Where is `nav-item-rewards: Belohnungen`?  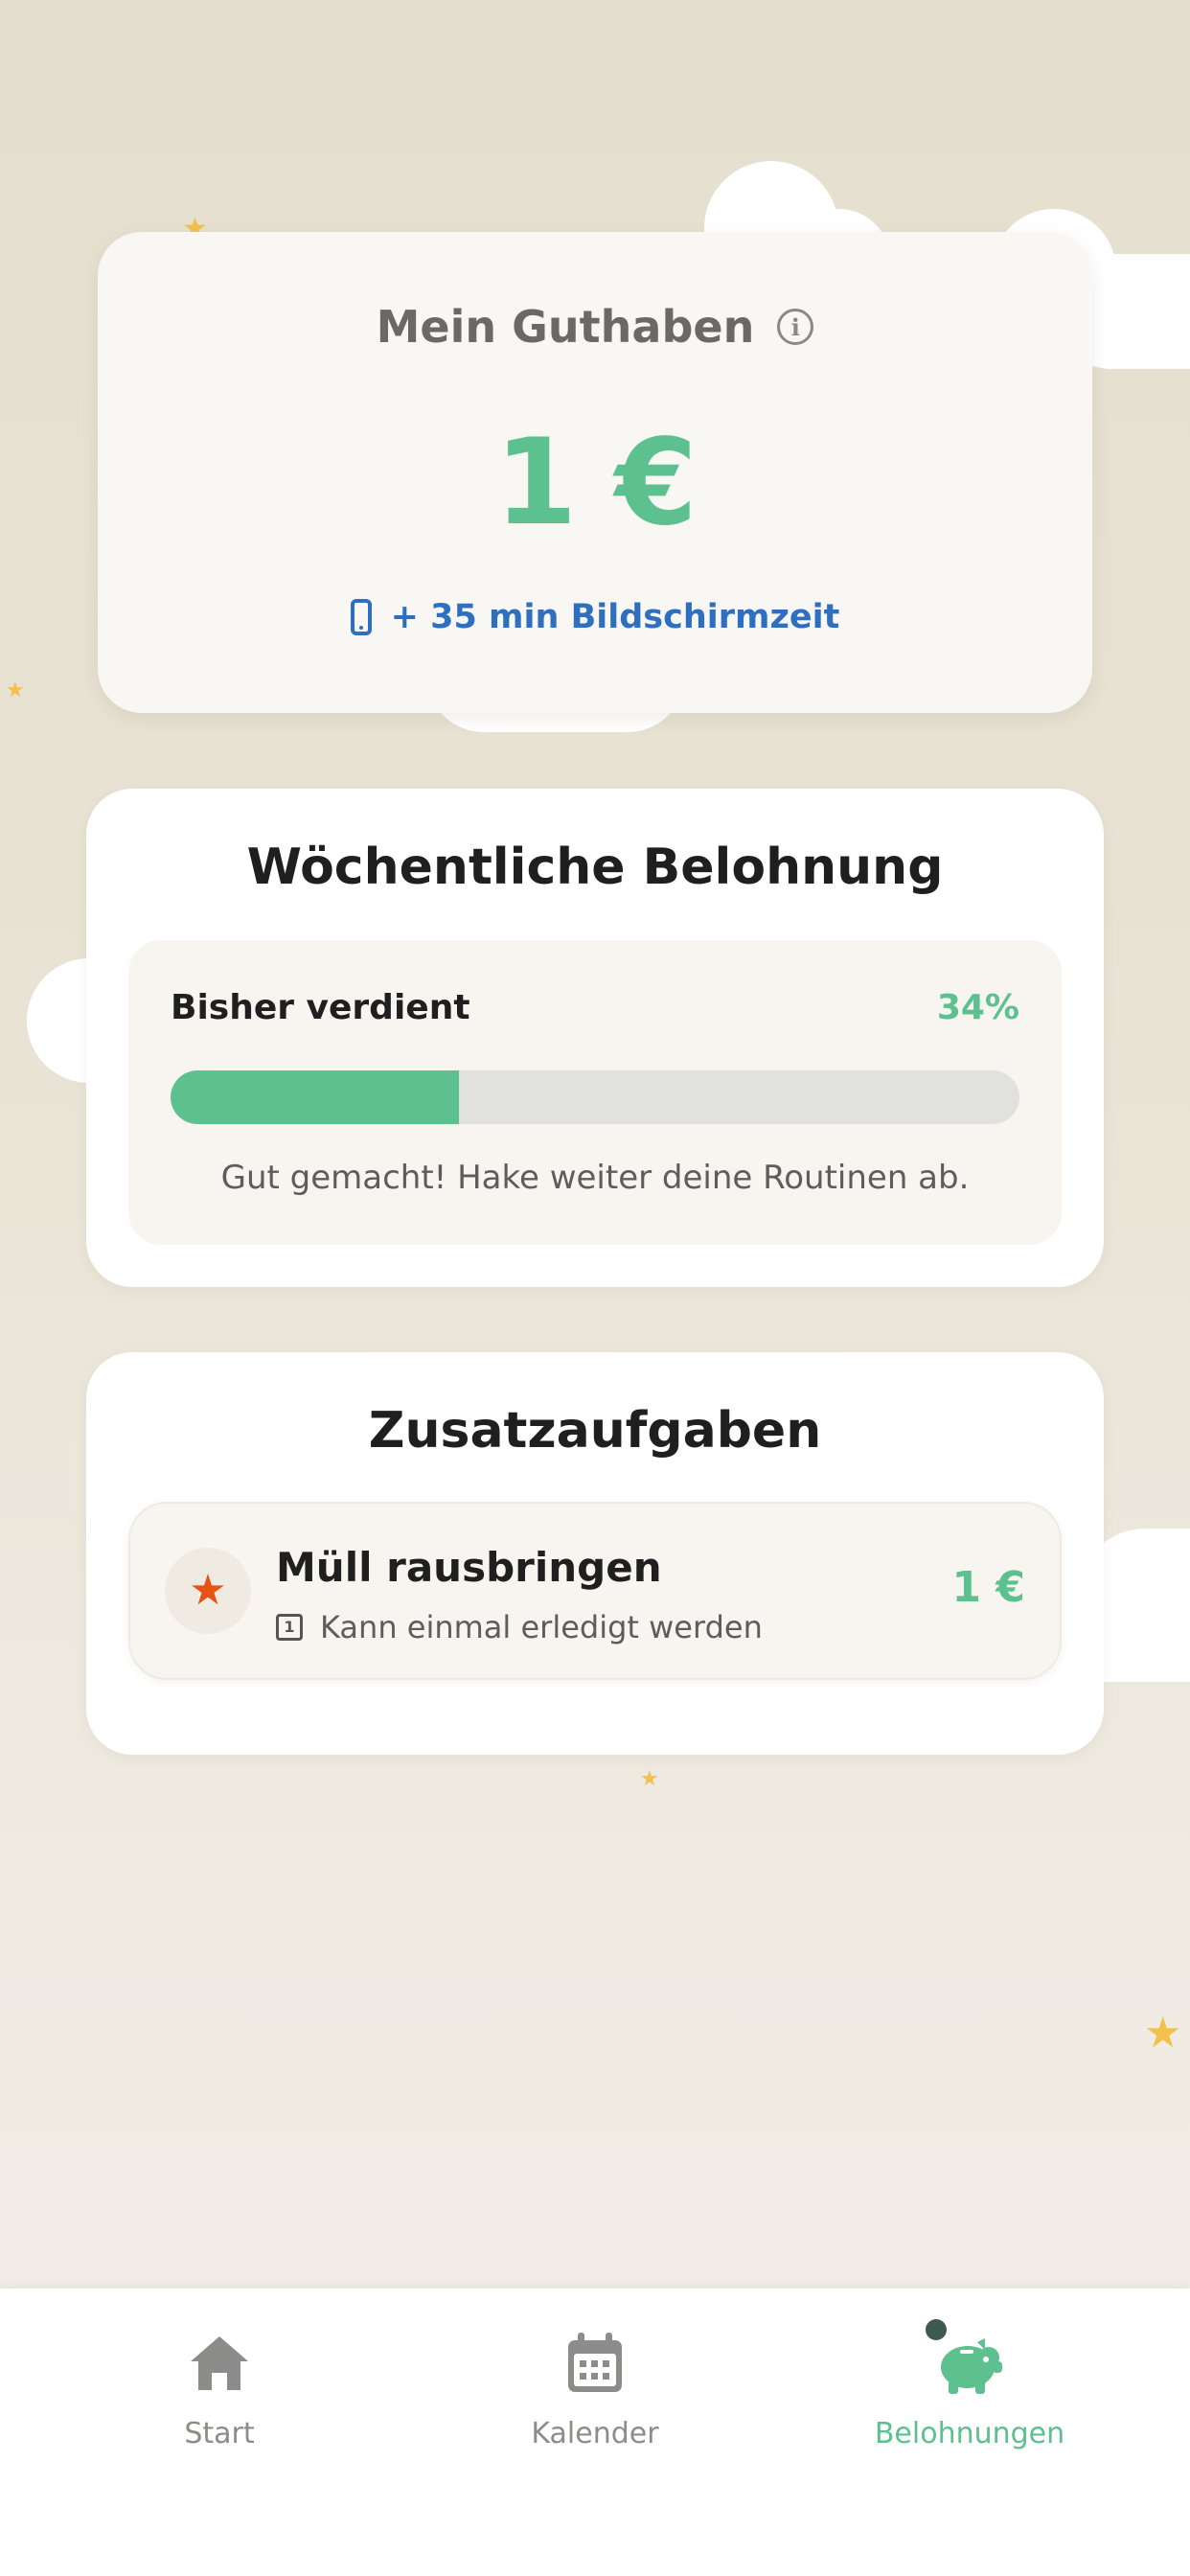 nav-item-rewards: Belohnungen is located at coordinates (969, 2395).